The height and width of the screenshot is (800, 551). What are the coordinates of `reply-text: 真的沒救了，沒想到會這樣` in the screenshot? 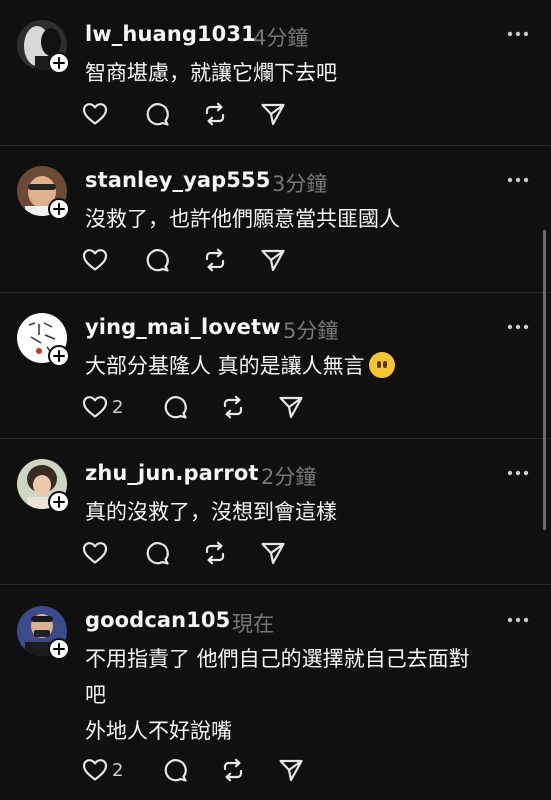 It's located at (211, 512).